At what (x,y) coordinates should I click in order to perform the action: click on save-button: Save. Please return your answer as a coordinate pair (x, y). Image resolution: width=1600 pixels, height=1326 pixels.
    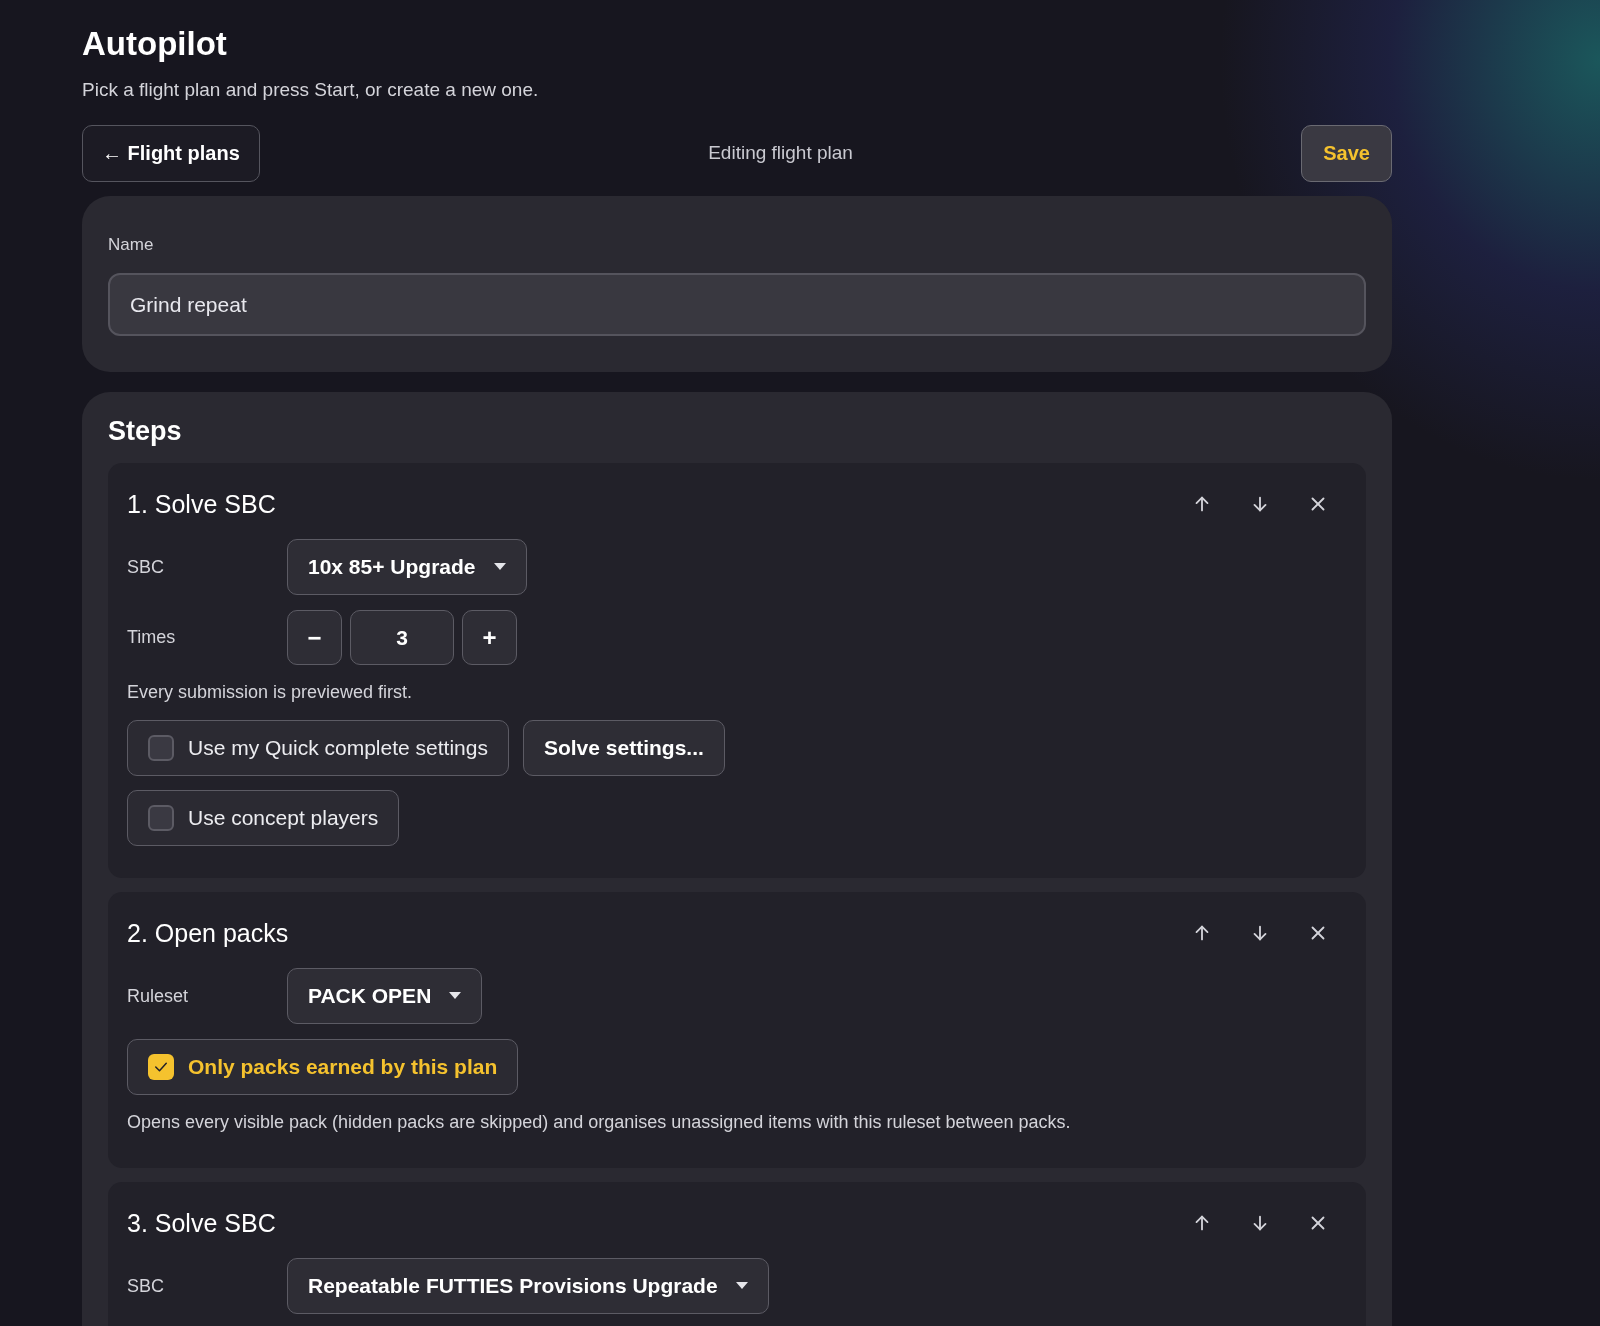
    Looking at the image, I should click on (1346, 153).